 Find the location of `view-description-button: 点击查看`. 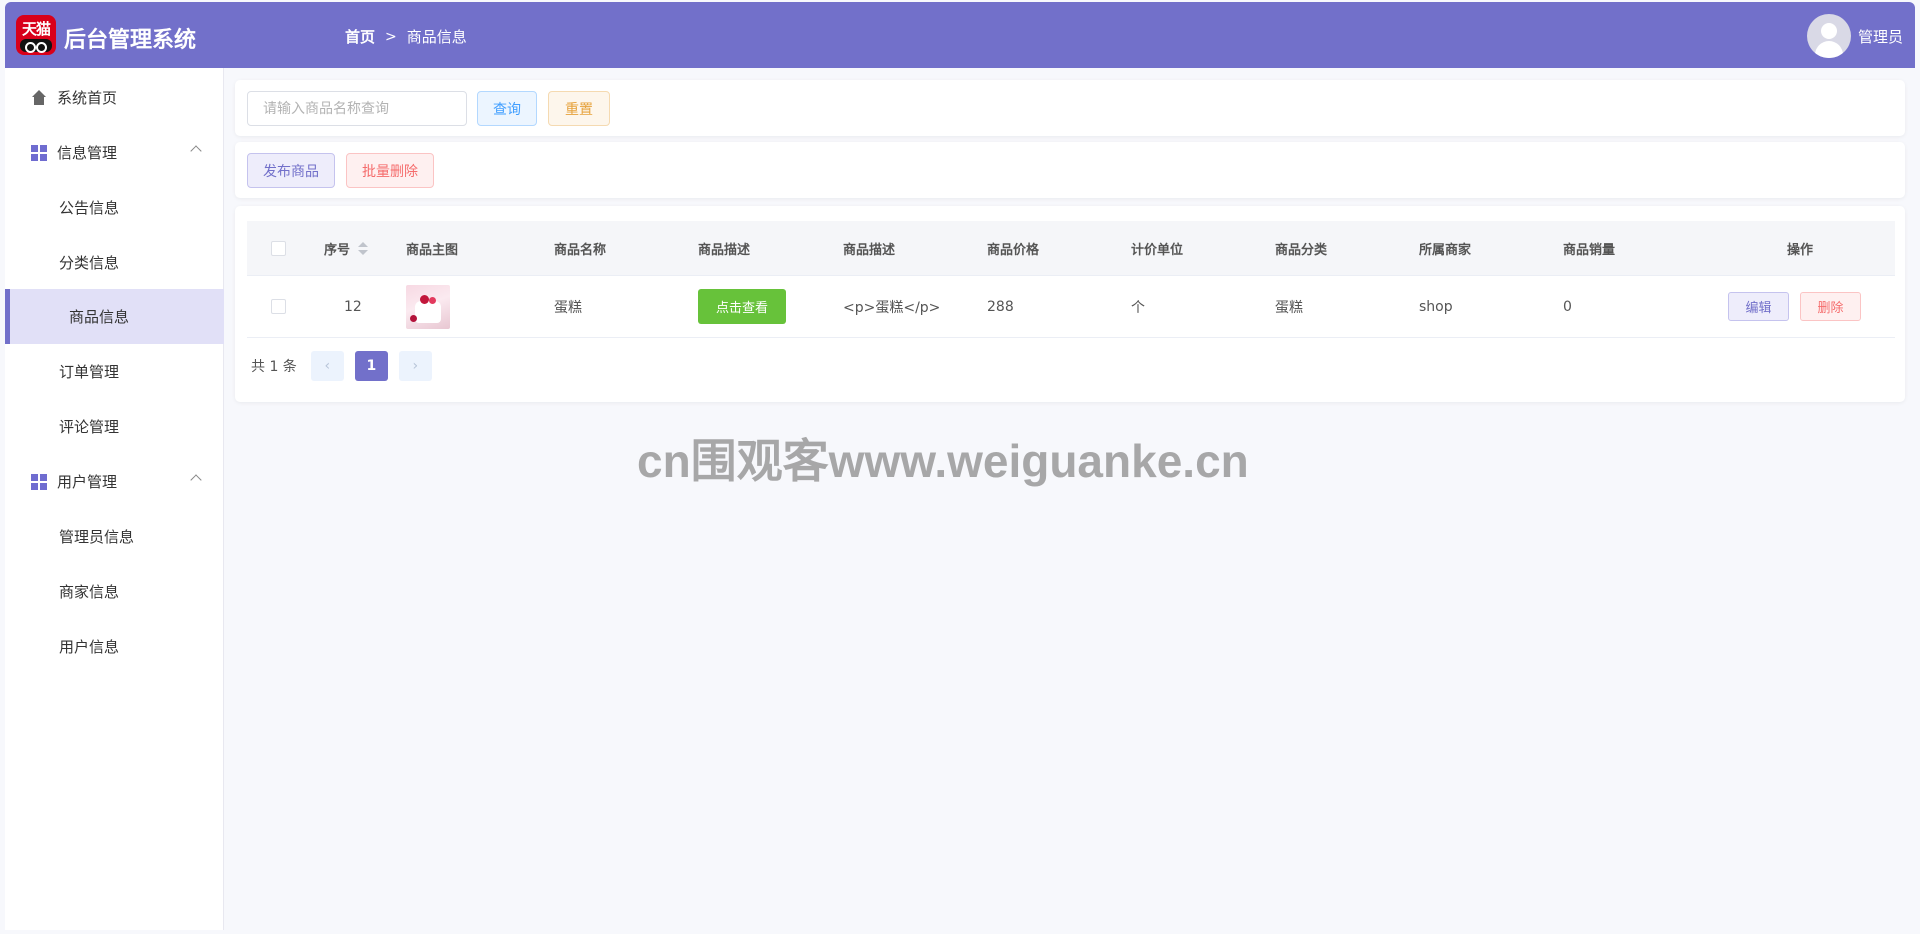

view-description-button: 点击查看 is located at coordinates (742, 306).